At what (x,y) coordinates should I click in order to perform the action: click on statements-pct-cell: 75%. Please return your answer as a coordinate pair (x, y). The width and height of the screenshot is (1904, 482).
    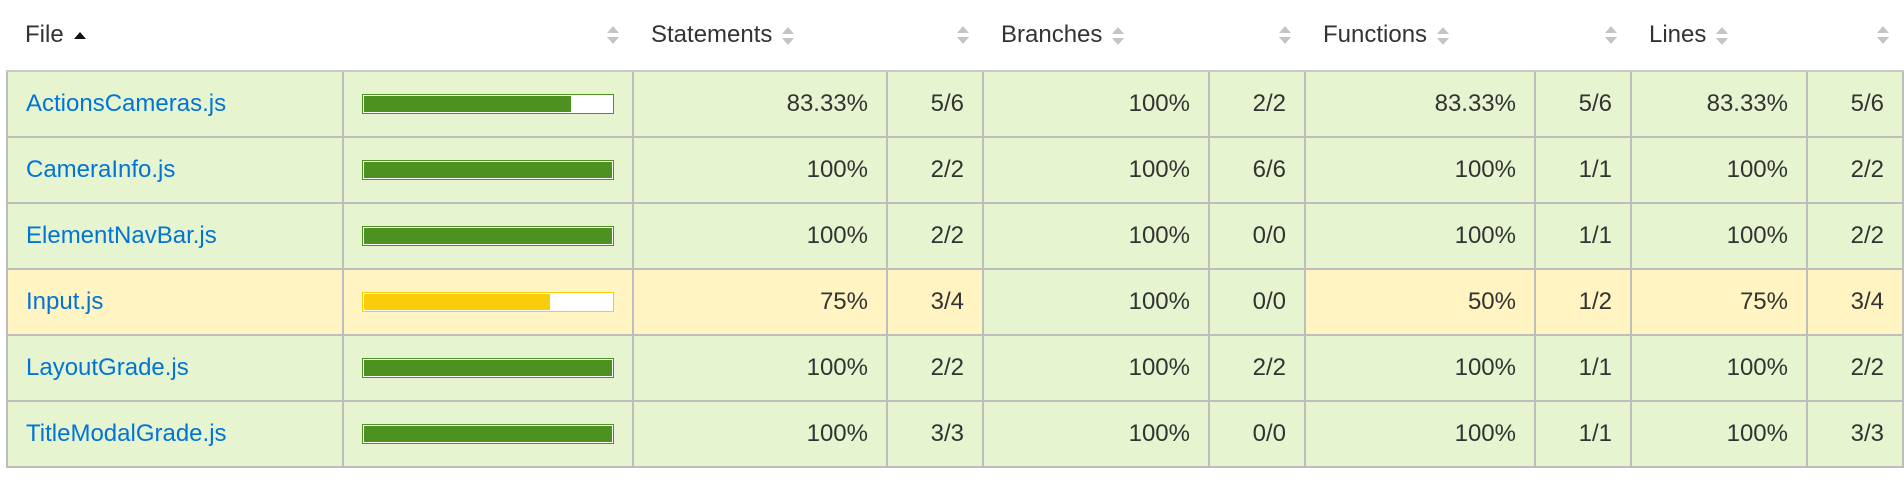
    Looking at the image, I should click on (760, 302).